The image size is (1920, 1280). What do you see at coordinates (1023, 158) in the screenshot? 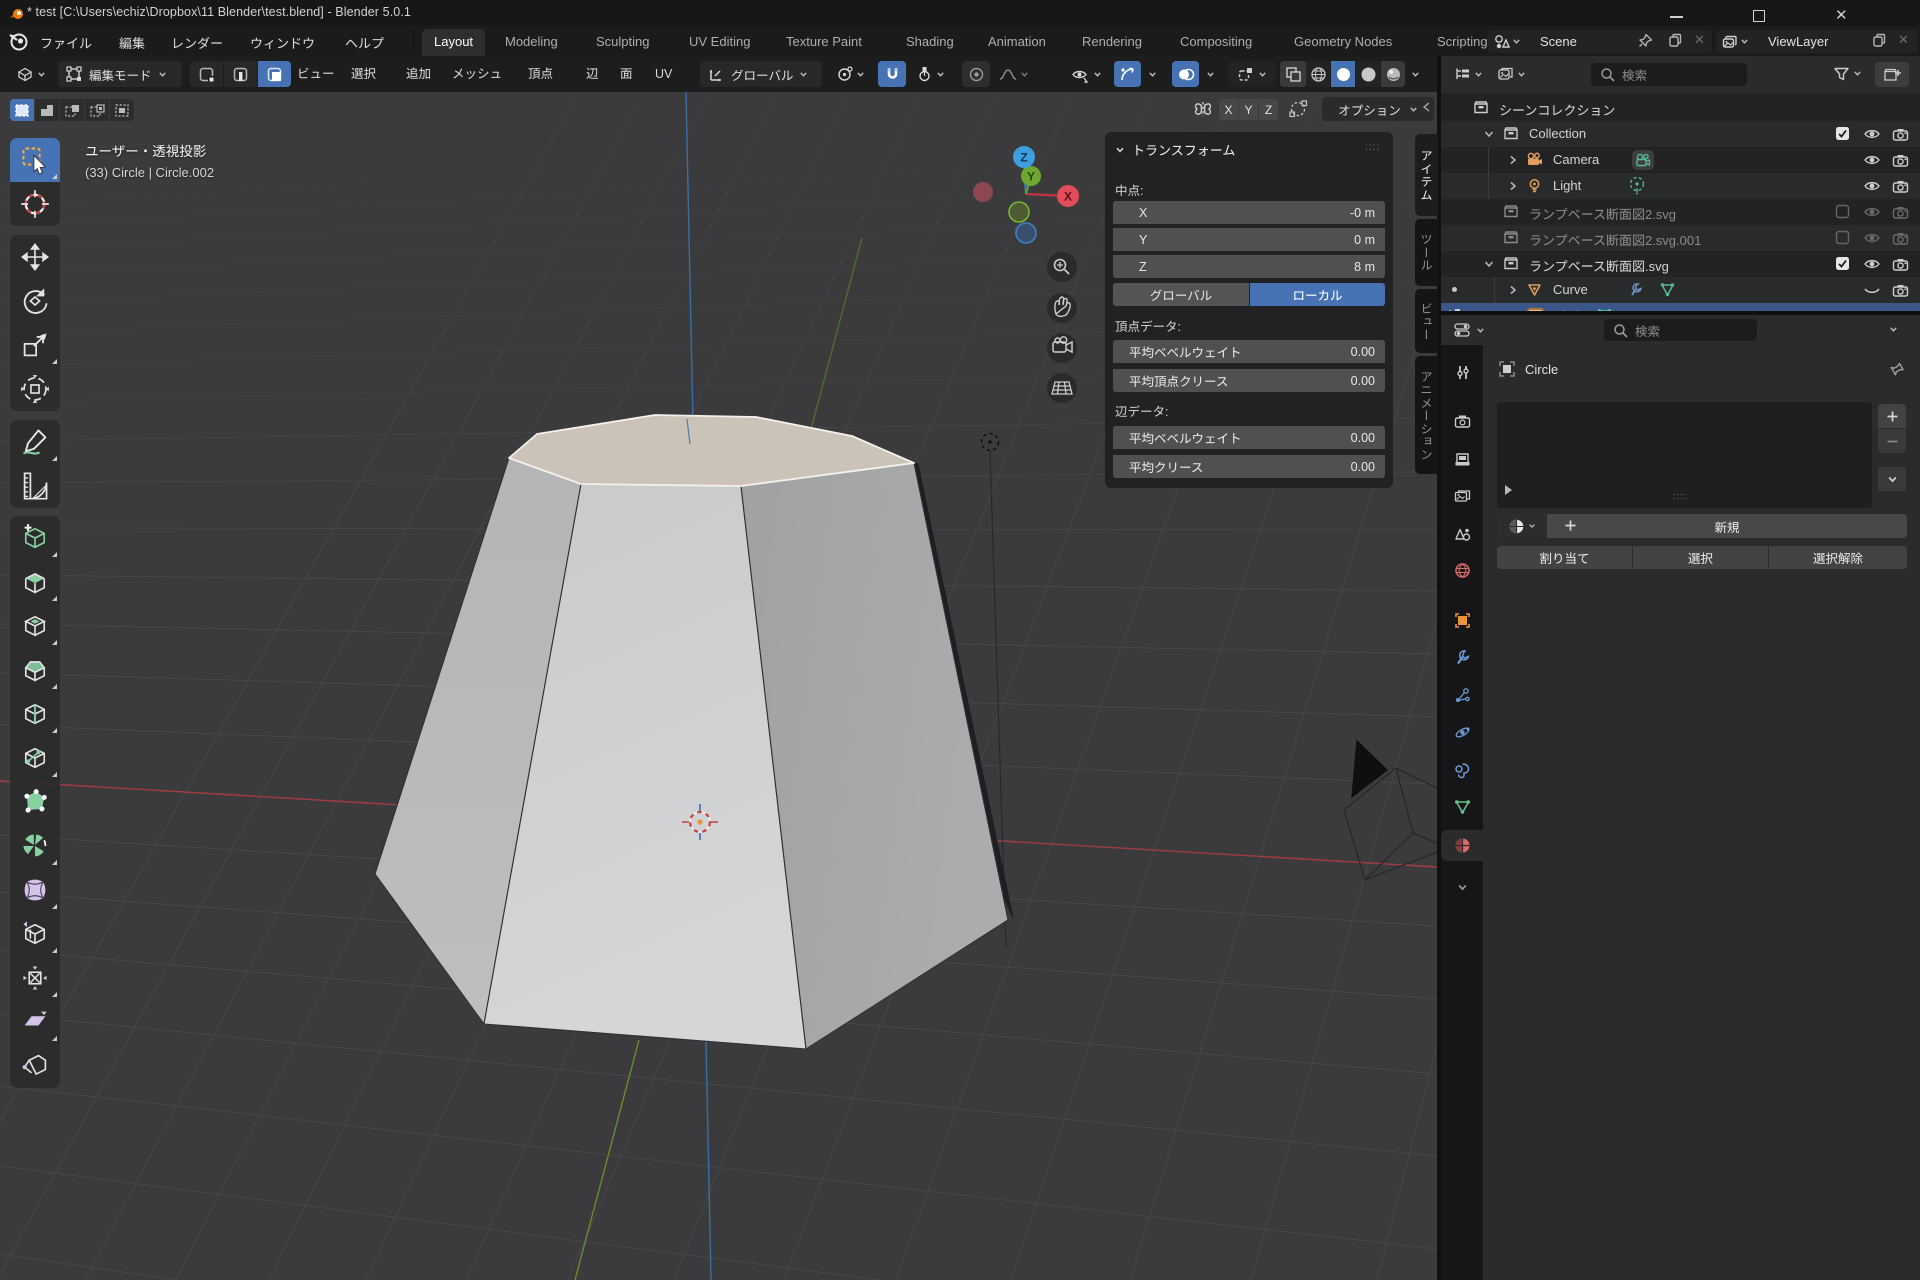
I see `svg-text: Z` at bounding box center [1023, 158].